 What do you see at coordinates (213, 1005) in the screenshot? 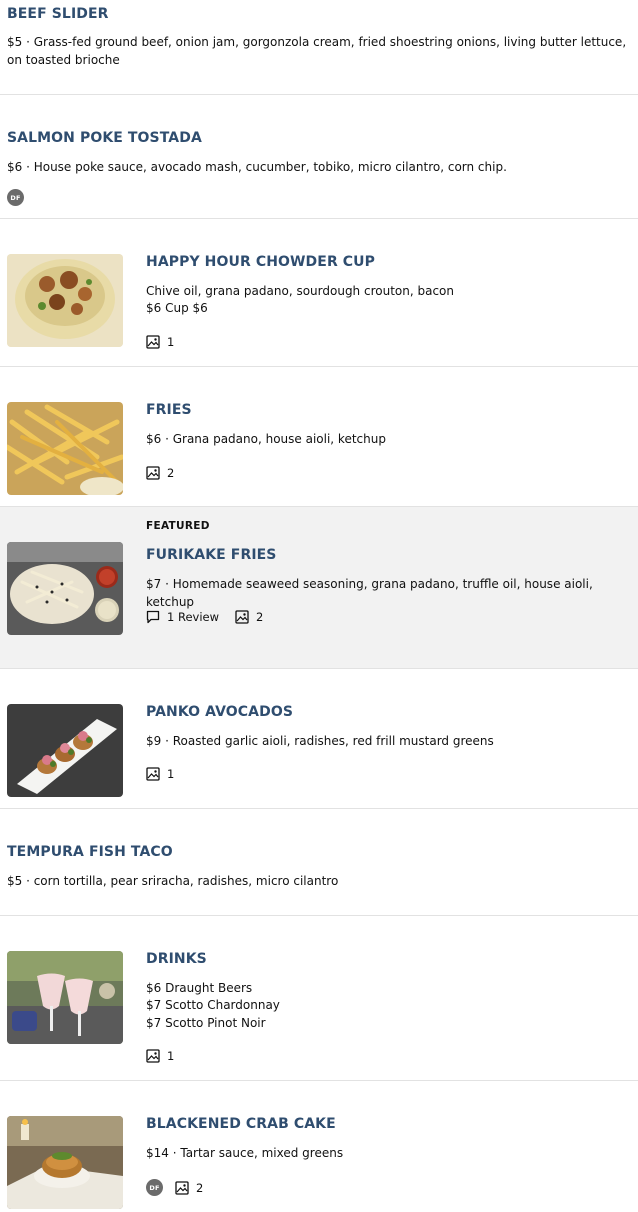
I see `item-description-line: $7 Scotto Chardonnay` at bounding box center [213, 1005].